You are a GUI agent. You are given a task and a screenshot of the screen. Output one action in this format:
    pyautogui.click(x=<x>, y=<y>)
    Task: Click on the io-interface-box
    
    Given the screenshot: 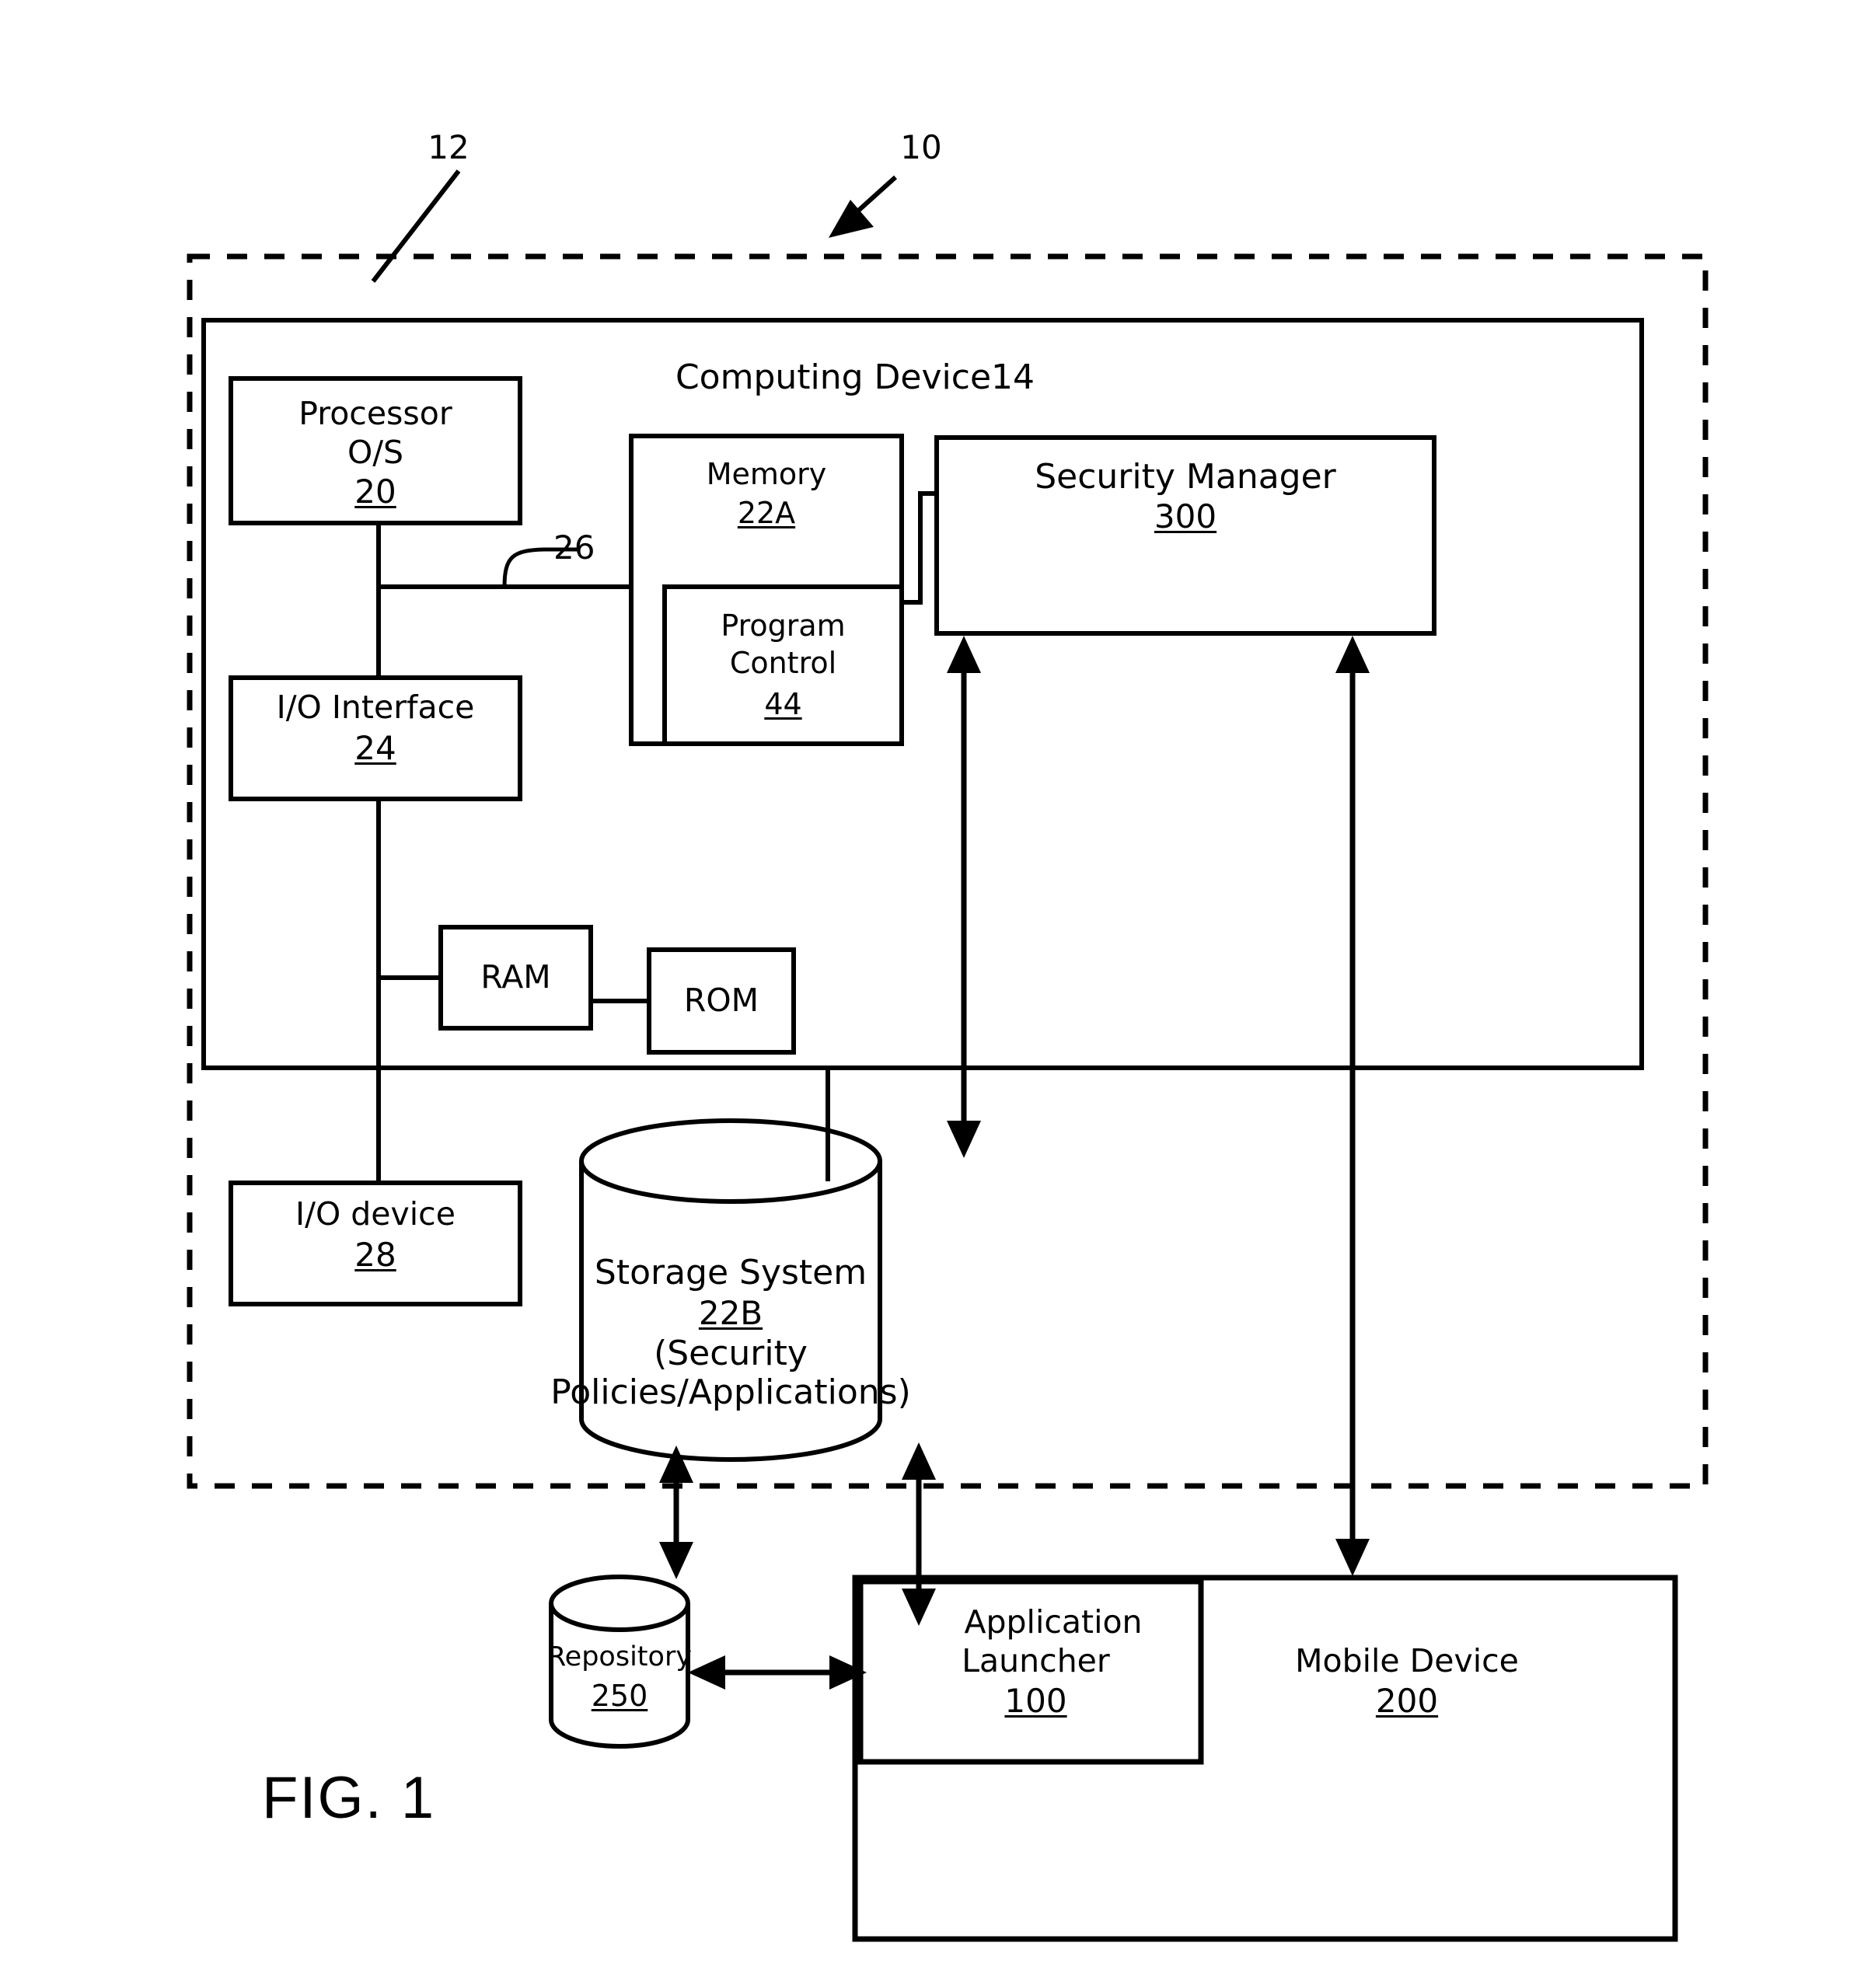 What is the action you would take?
    pyautogui.click(x=375, y=738)
    